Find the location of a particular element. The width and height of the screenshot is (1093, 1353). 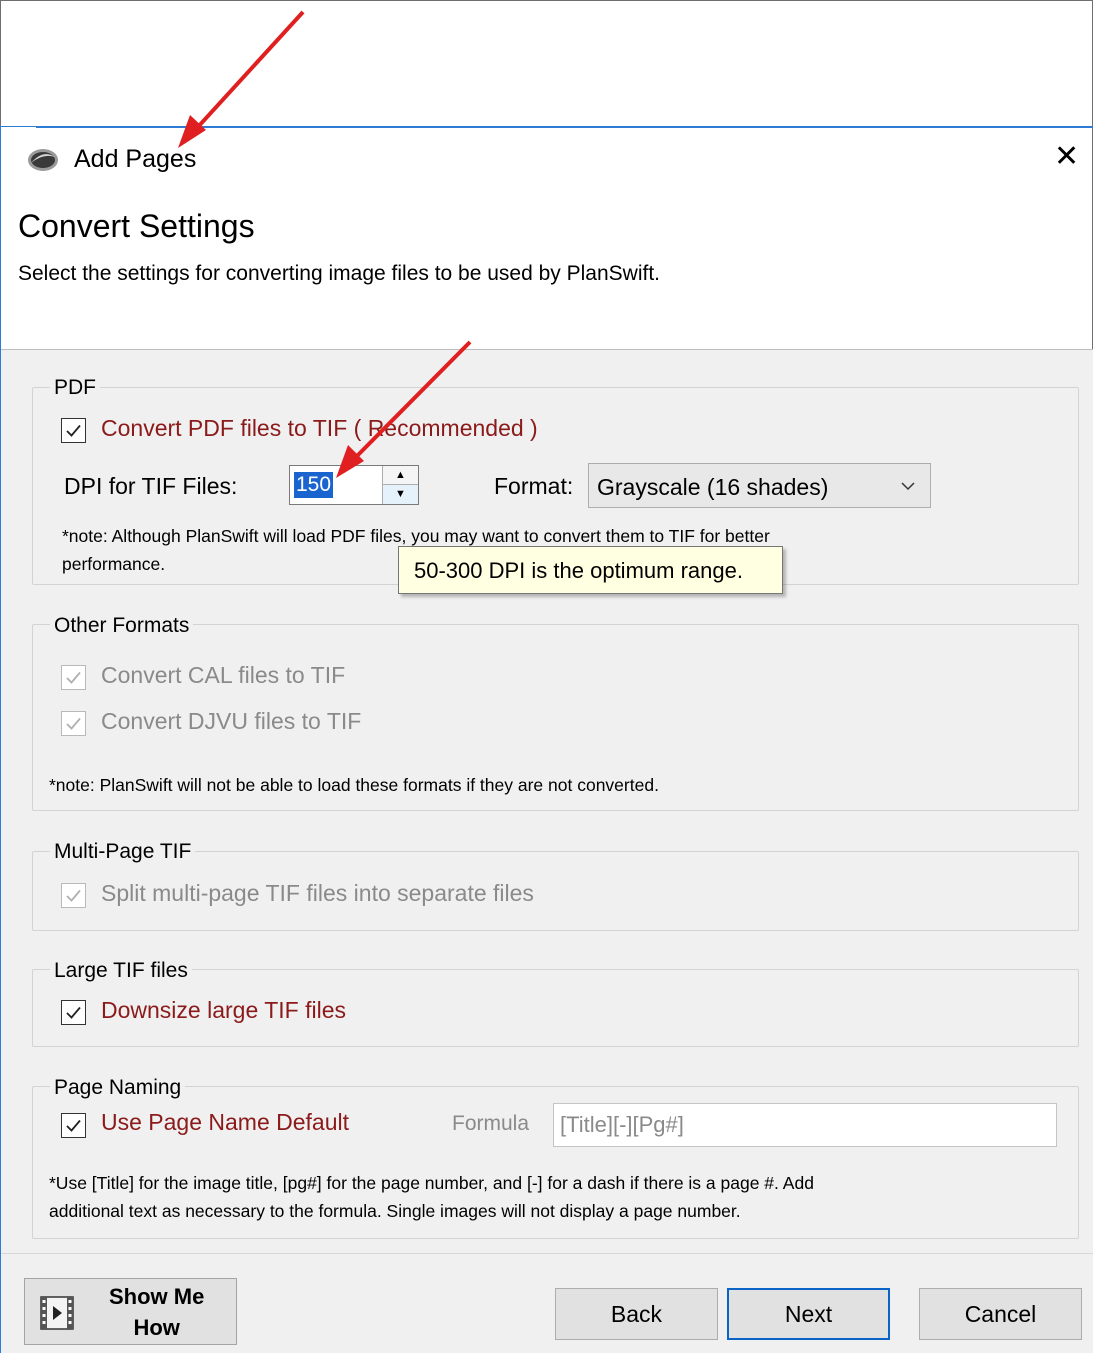

format-label: Format: is located at coordinates (534, 486).